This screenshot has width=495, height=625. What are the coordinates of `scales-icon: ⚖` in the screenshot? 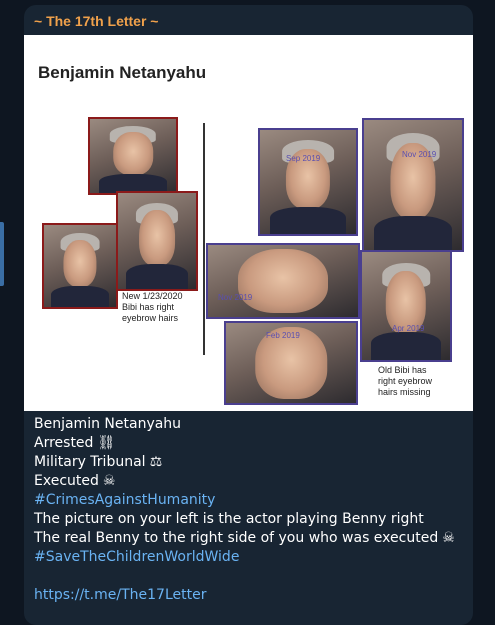 It's located at (156, 462).